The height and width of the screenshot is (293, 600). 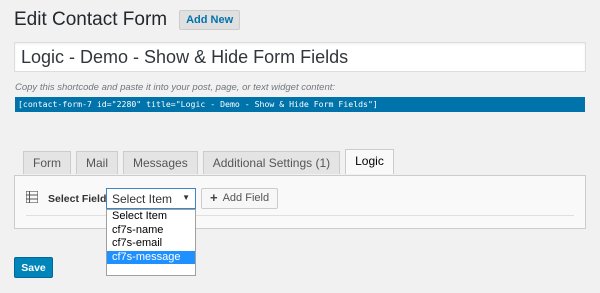 What do you see at coordinates (186, 197) in the screenshot?
I see `dropdown-arrow-icon: ▼` at bounding box center [186, 197].